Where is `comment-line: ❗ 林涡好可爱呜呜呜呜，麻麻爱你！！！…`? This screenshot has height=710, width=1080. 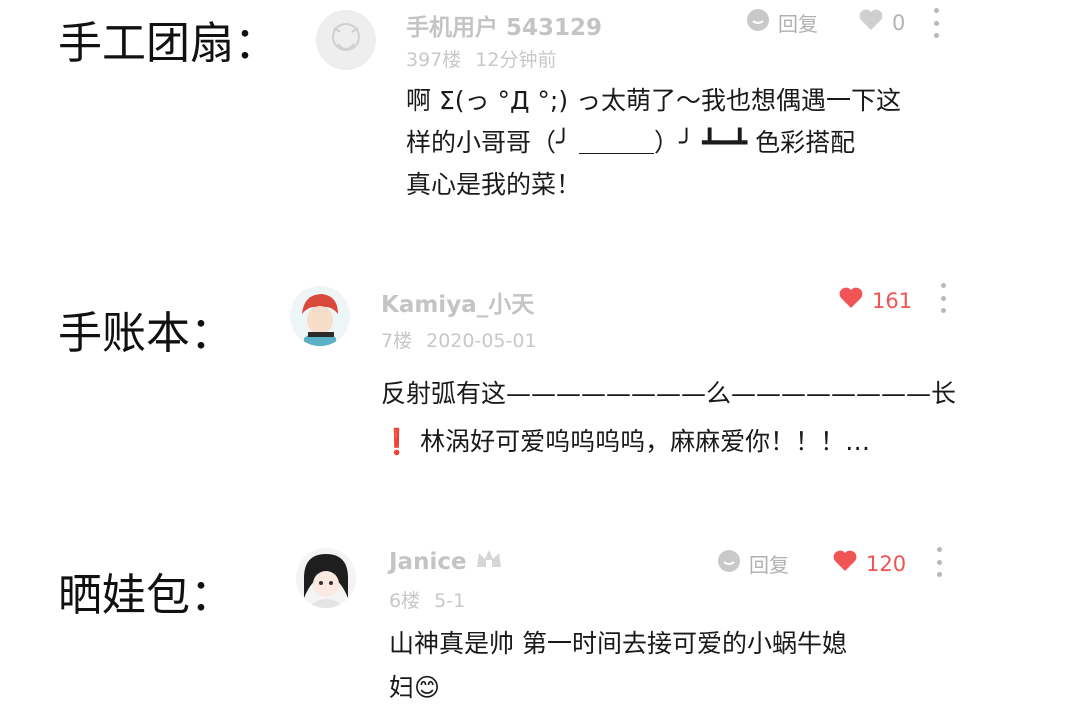
comment-line: ❗ 林涡好可爱呜呜呜呜，麻麻爱你！！！… is located at coordinates (626, 441).